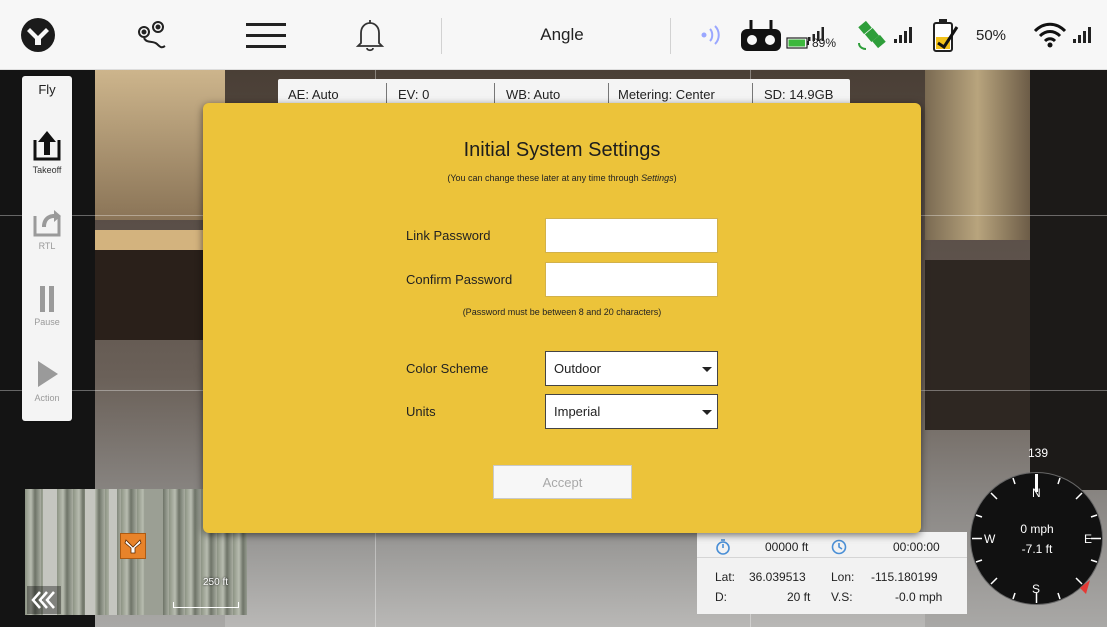 This screenshot has width=1107, height=627. I want to click on compass-west: W, so click(990, 539).